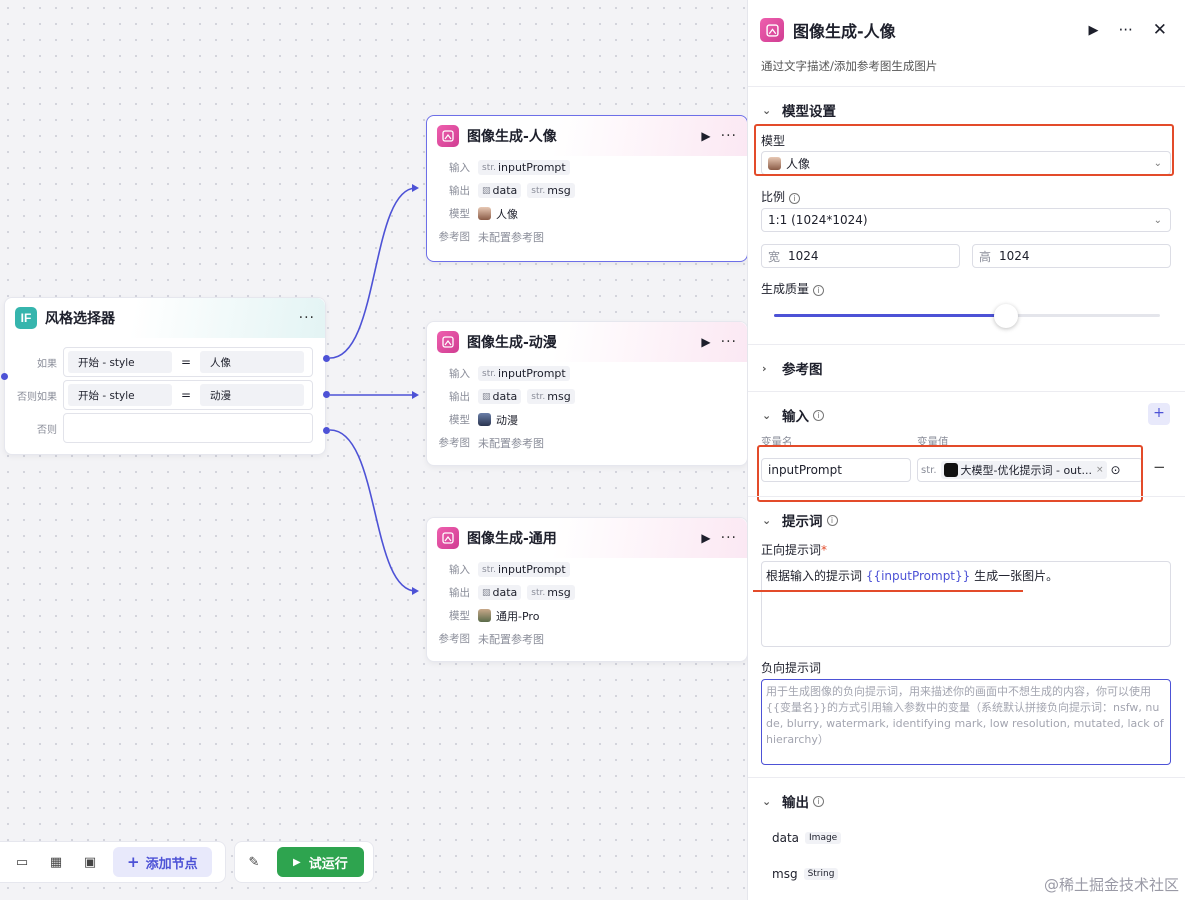 The image size is (1185, 900). Describe the element at coordinates (764, 368) in the screenshot. I see `chevron-right-icon: ›` at that location.